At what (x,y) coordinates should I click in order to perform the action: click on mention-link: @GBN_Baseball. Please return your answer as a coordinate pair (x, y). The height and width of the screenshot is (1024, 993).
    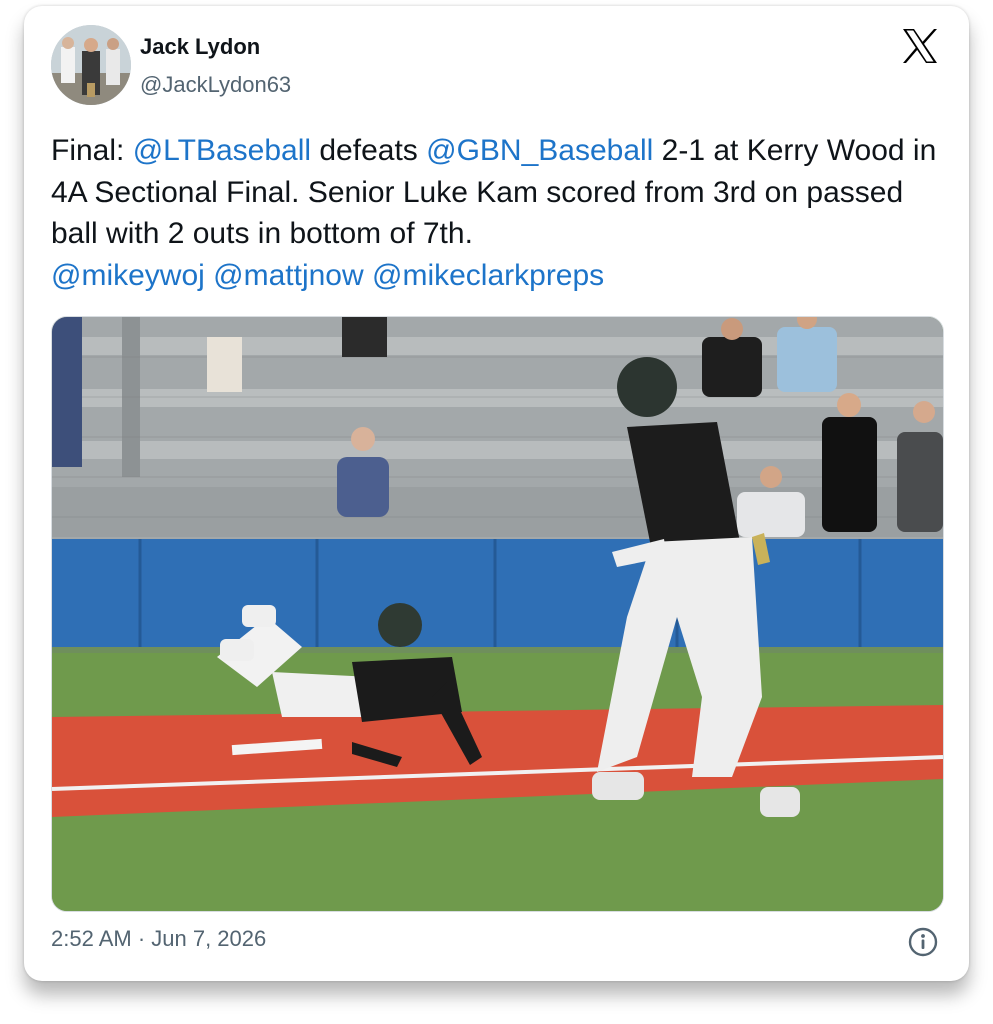
    Looking at the image, I should click on (539, 150).